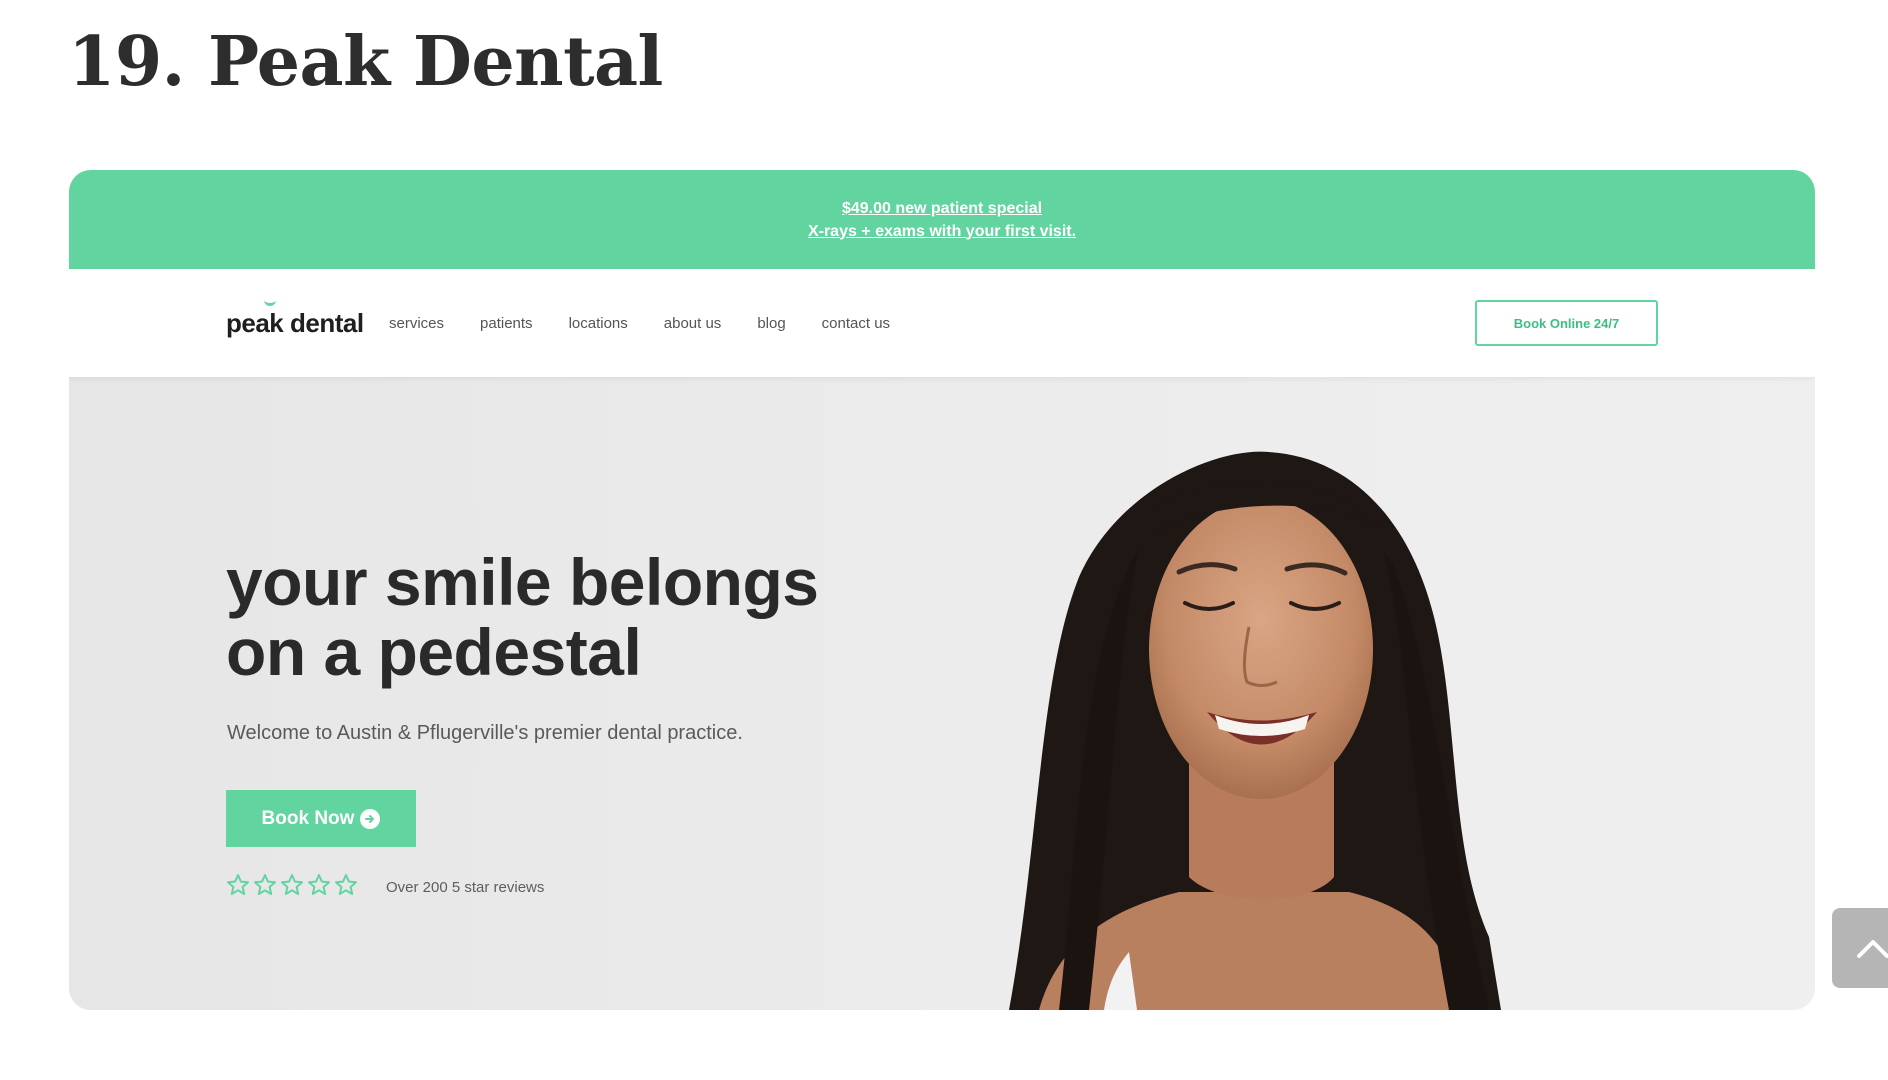  I want to click on peak-dental-logo: peak dental, so click(295, 321).